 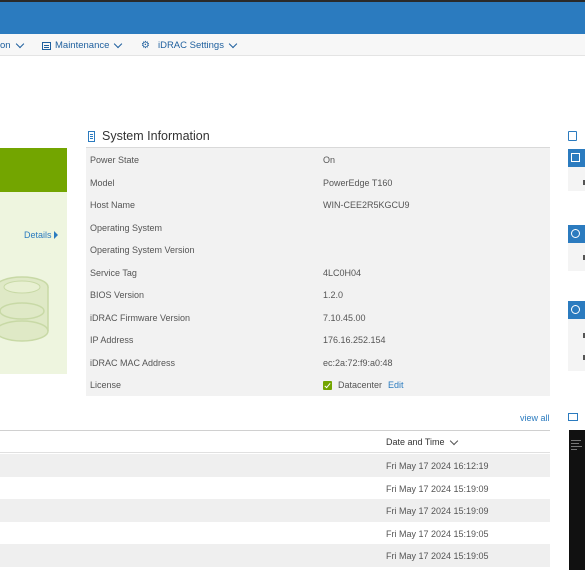 I want to click on system-info-value: 176.16.252.154, so click(x=354, y=340).